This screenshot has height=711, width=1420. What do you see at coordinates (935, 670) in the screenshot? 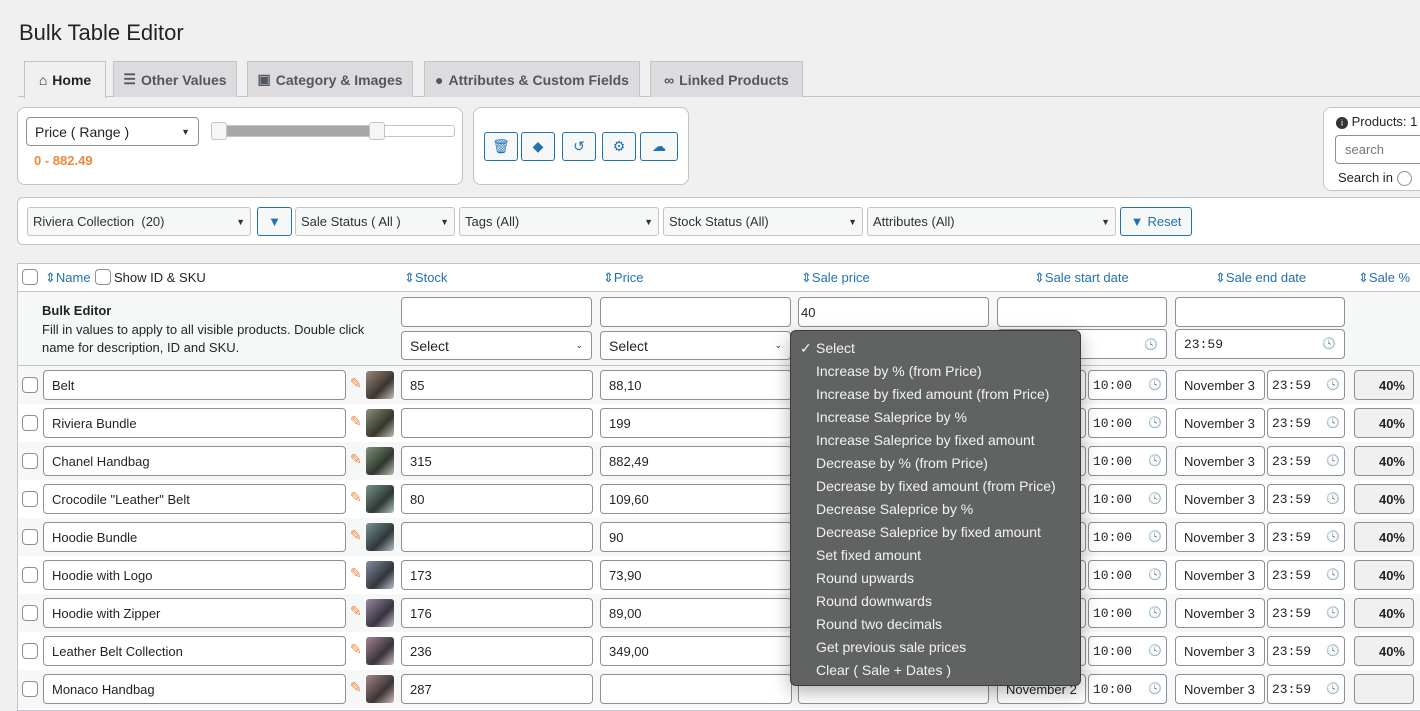
I see `dropdown-option: Clear ( Sale + Dates )` at bounding box center [935, 670].